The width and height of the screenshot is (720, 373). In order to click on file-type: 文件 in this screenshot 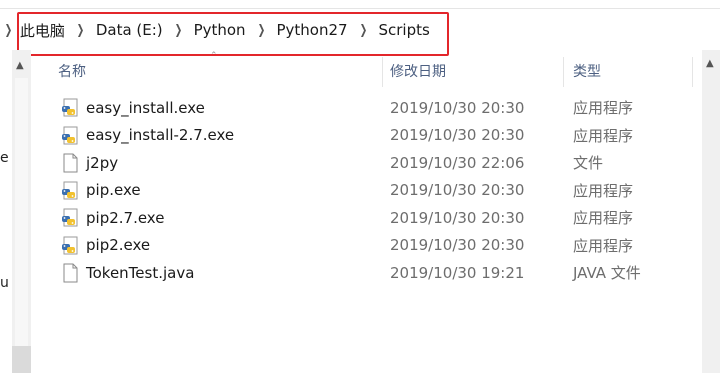, I will do `click(588, 163)`.